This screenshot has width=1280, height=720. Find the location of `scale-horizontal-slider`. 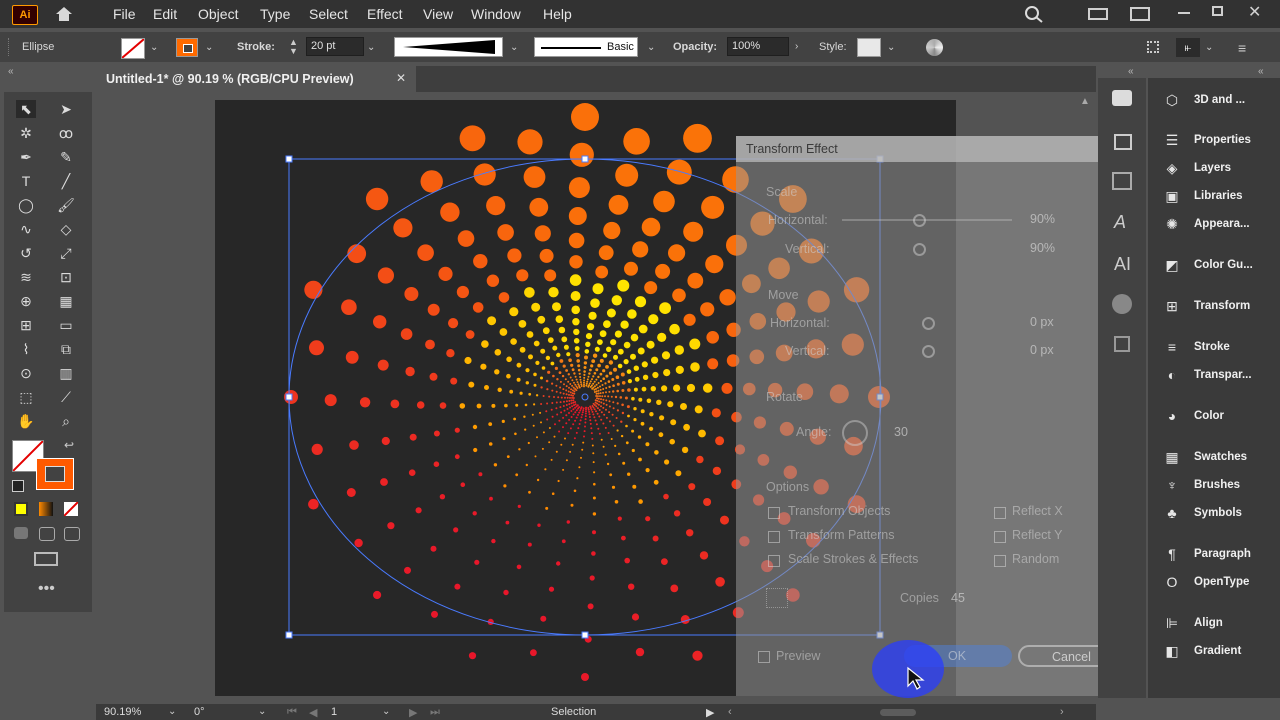

scale-horizontal-slider is located at coordinates (927, 220).